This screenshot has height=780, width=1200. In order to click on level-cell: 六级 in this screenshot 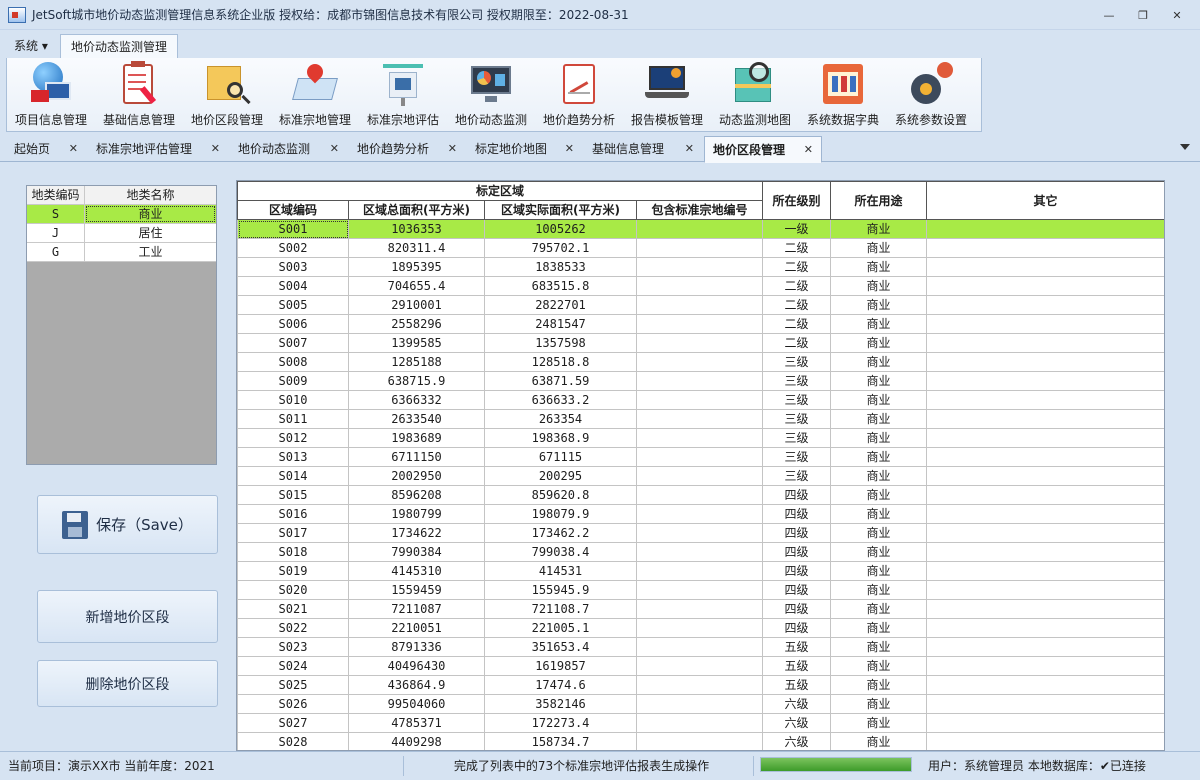, I will do `click(797, 704)`.